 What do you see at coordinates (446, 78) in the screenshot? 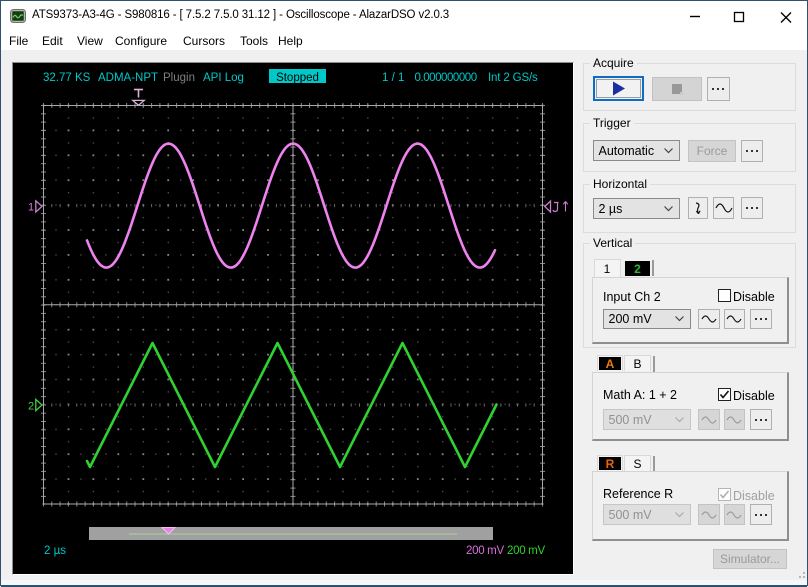
I see `svg-text: 0.000000000` at bounding box center [446, 78].